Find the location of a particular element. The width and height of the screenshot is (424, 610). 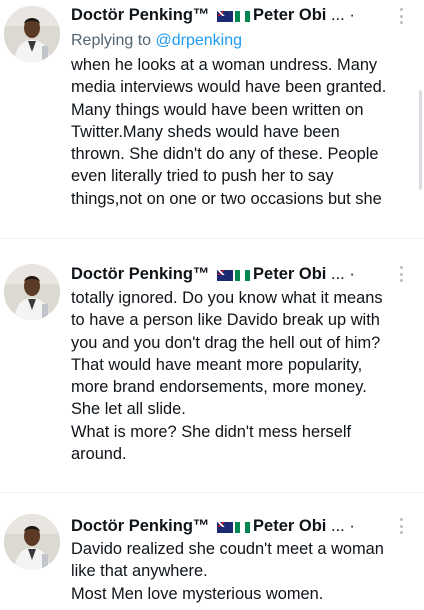

tweet-text-line: She let all slide. is located at coordinates (128, 409).